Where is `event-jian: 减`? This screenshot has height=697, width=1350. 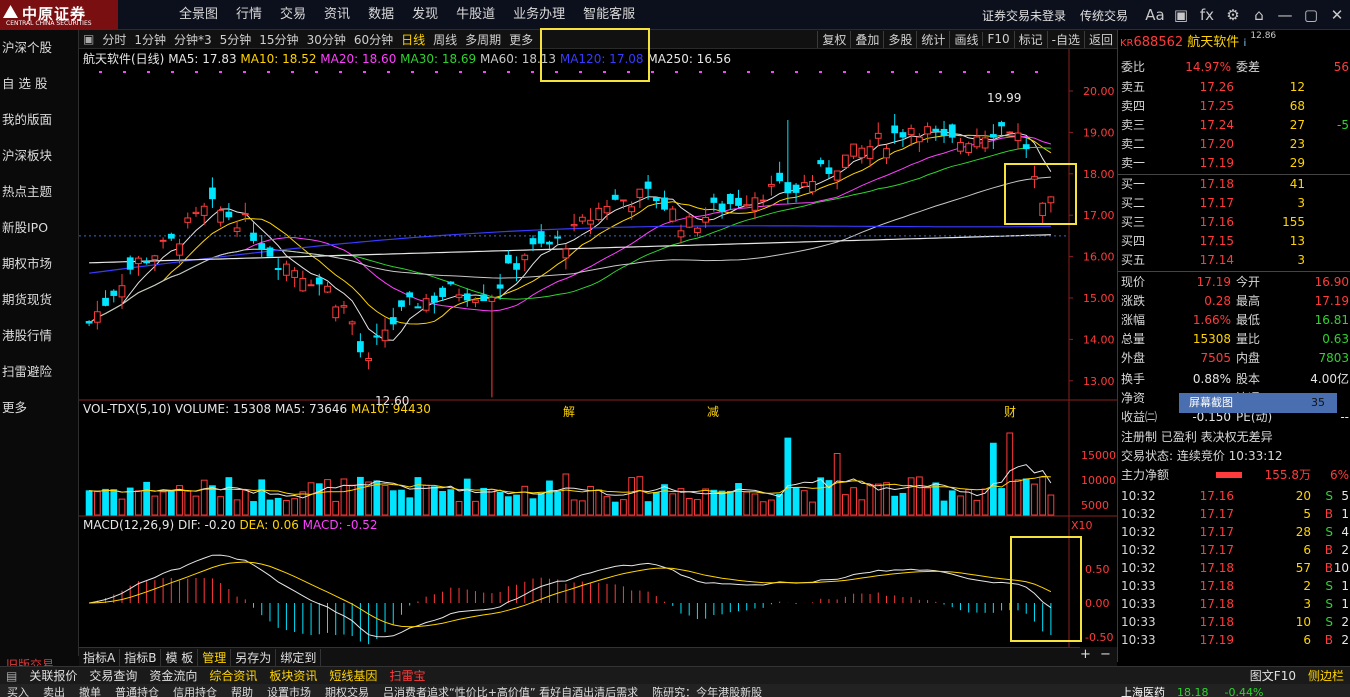
event-jian: 减 is located at coordinates (713, 412).